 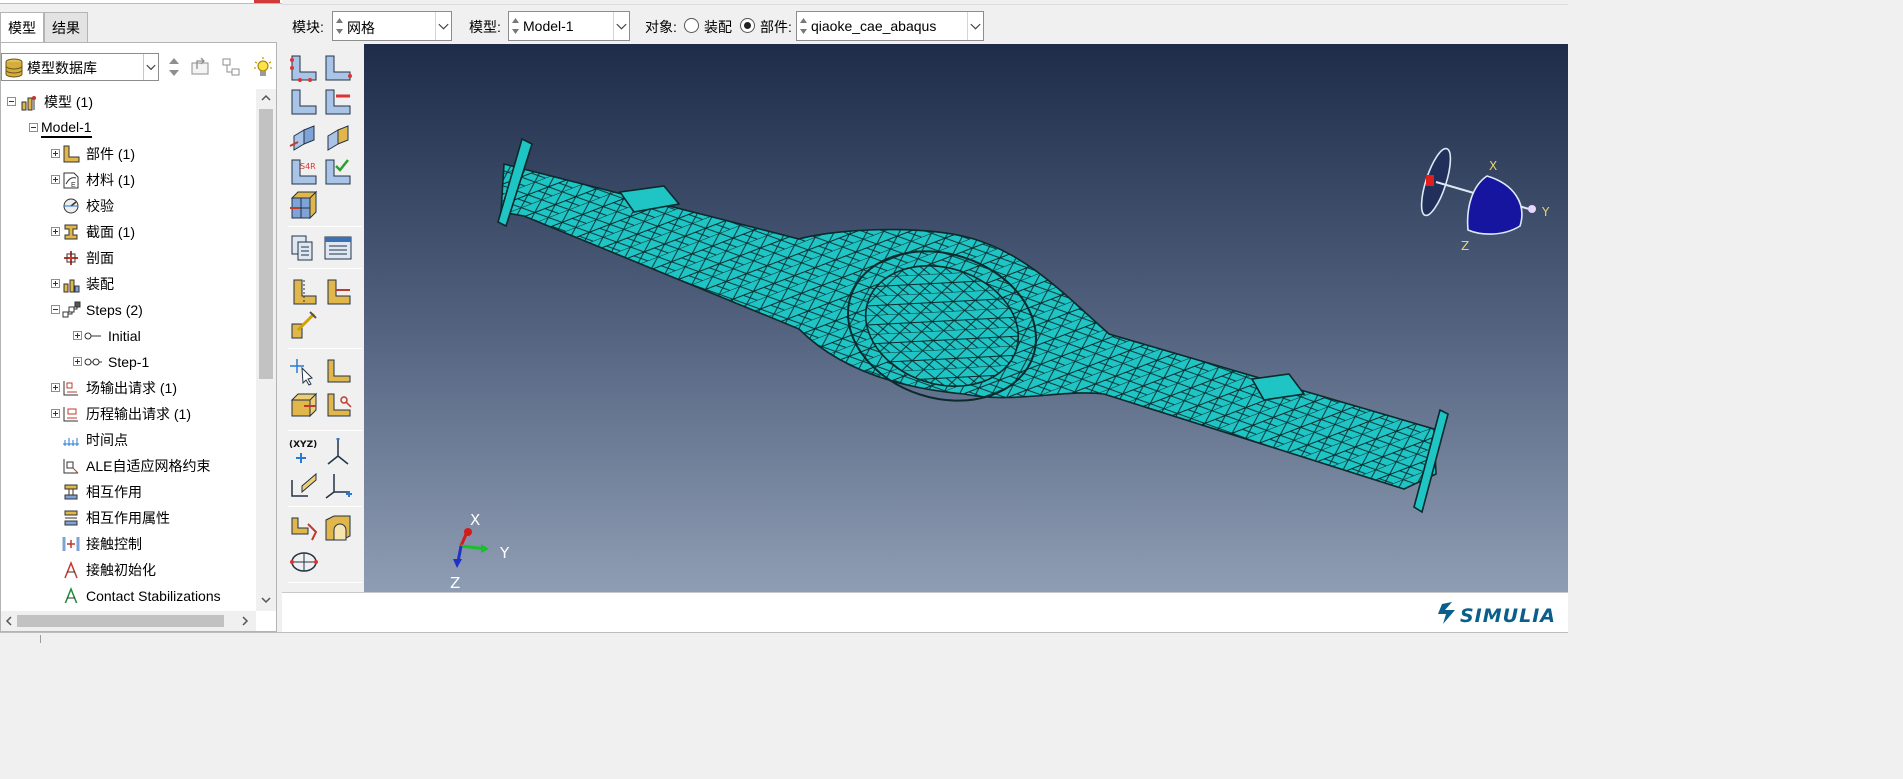 I want to click on tree-item: 相互作用, so click(x=101, y=492).